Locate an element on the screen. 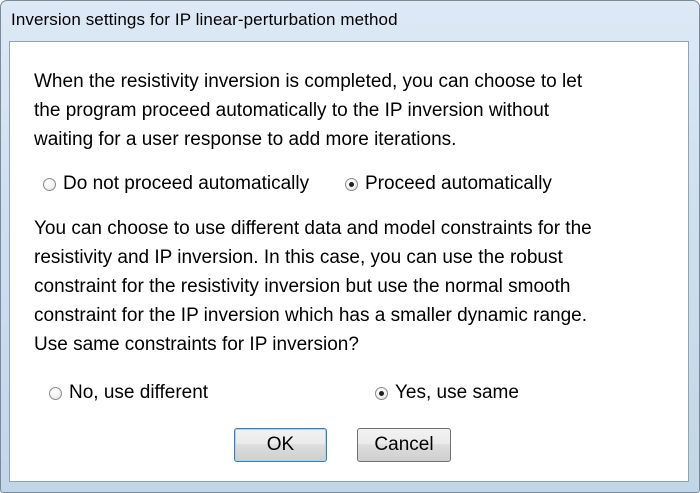 The height and width of the screenshot is (493, 700). radio-do-not-proceed: Do not proceed automatically is located at coordinates (176, 184).